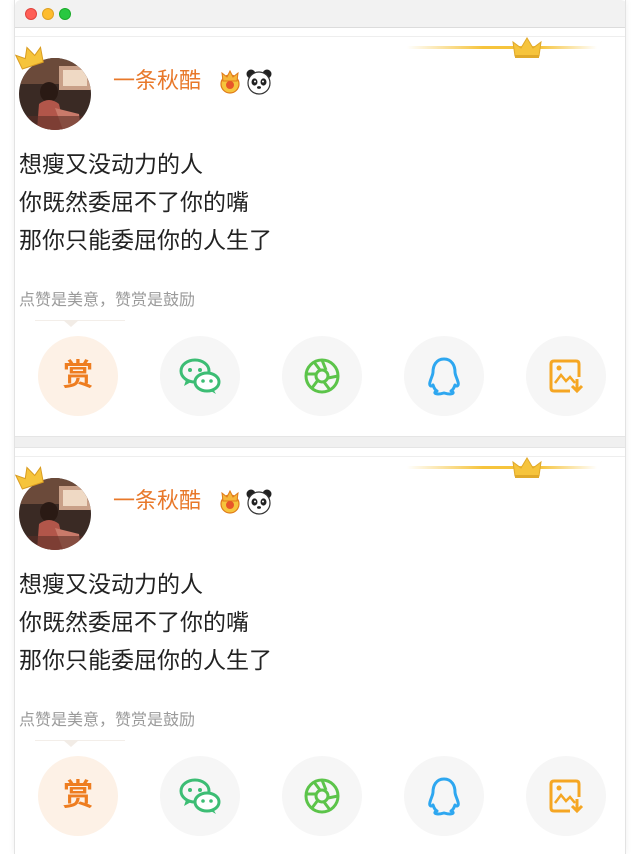 The height and width of the screenshot is (854, 640). I want to click on maximize-window-button, so click(65, 14).